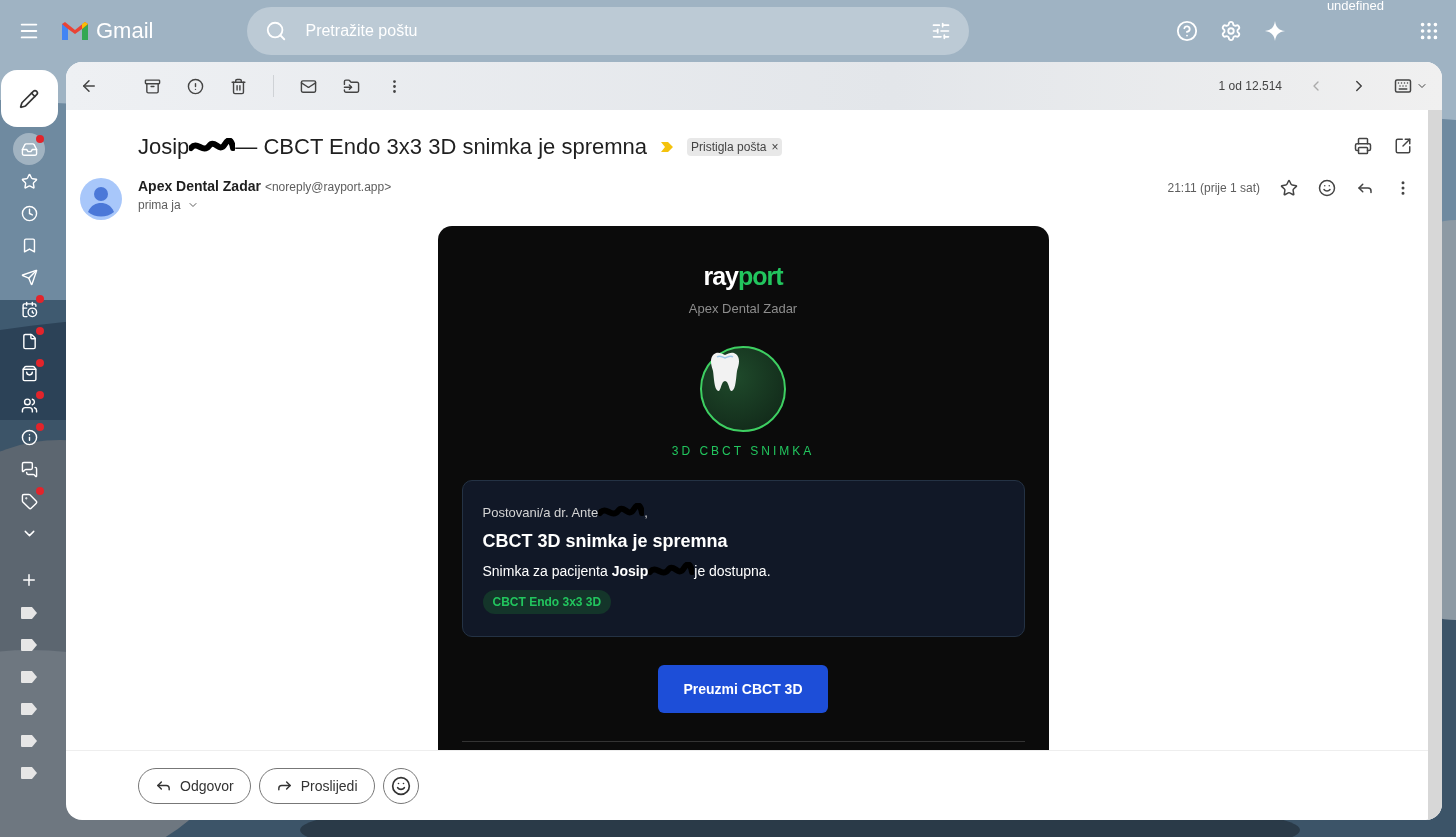 The width and height of the screenshot is (1456, 837). Describe the element at coordinates (194, 785) in the screenshot. I see `reply-button: Odgovor` at that location.